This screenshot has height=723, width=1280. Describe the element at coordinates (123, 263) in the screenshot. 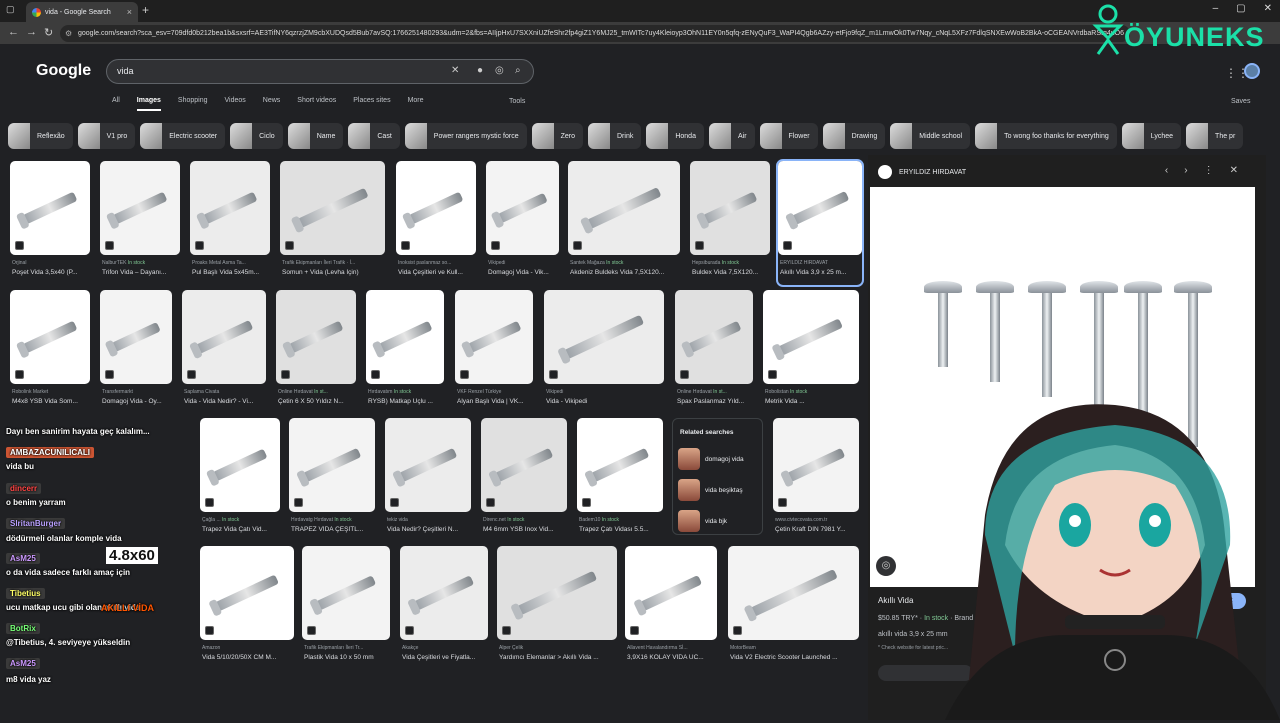

I see `result-source: NalburTEK In stock` at that location.